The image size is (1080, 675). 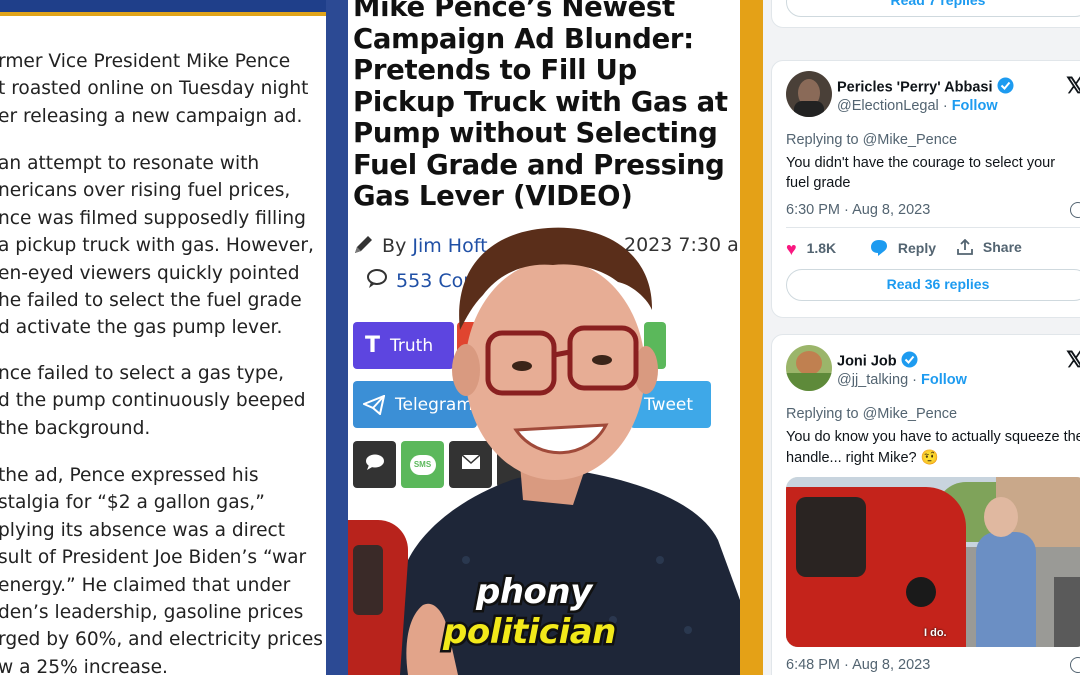 I want to click on heart-icon: ♥, so click(x=791, y=249).